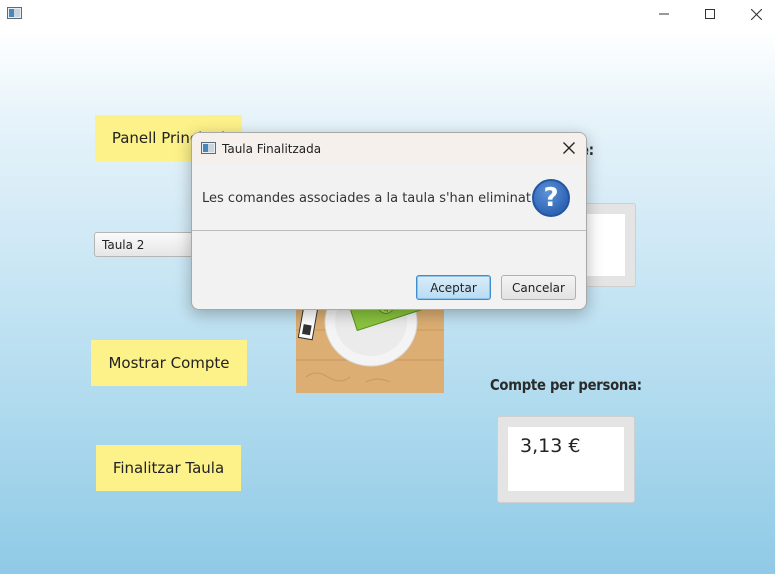 The width and height of the screenshot is (775, 574). What do you see at coordinates (389, 148) in the screenshot?
I see `dialog-title-bar: Taula Finalitzada` at bounding box center [389, 148].